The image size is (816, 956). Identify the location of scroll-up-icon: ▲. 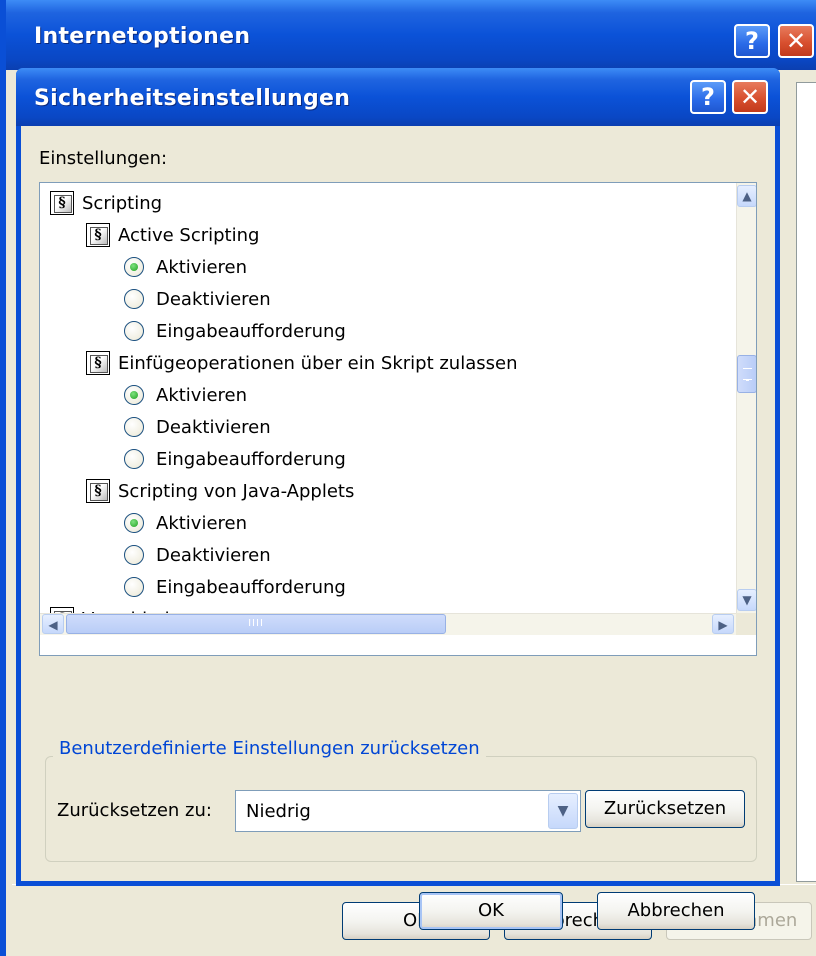
(746, 196).